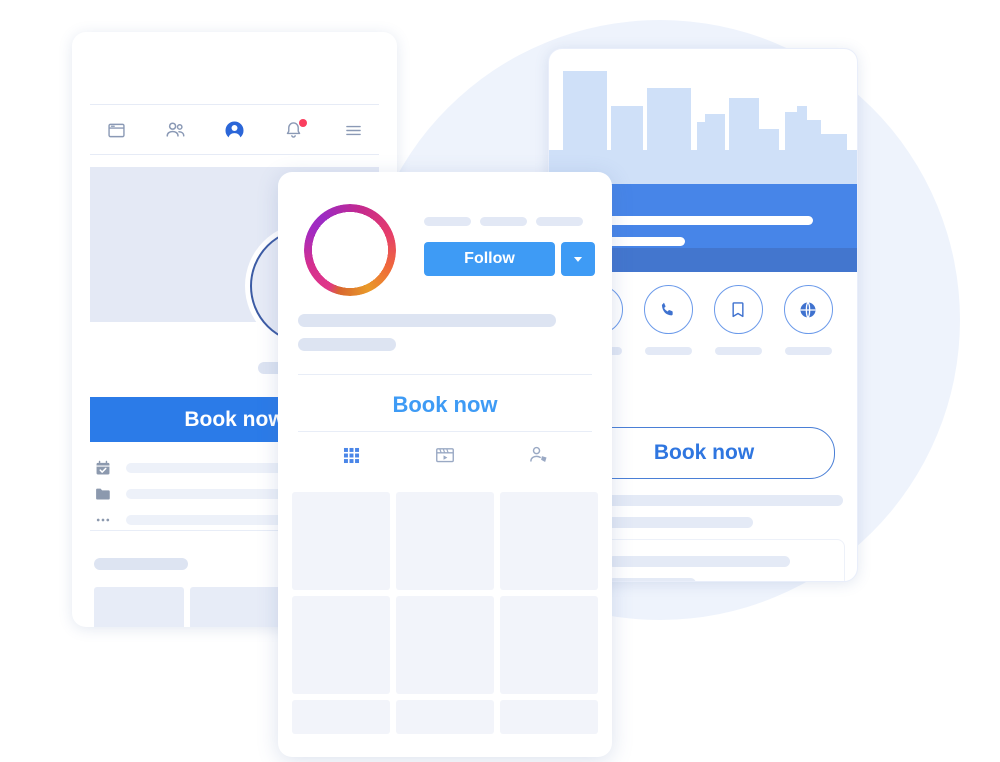  Describe the element at coordinates (445, 405) in the screenshot. I see `book-now-button-center: Book now` at that location.